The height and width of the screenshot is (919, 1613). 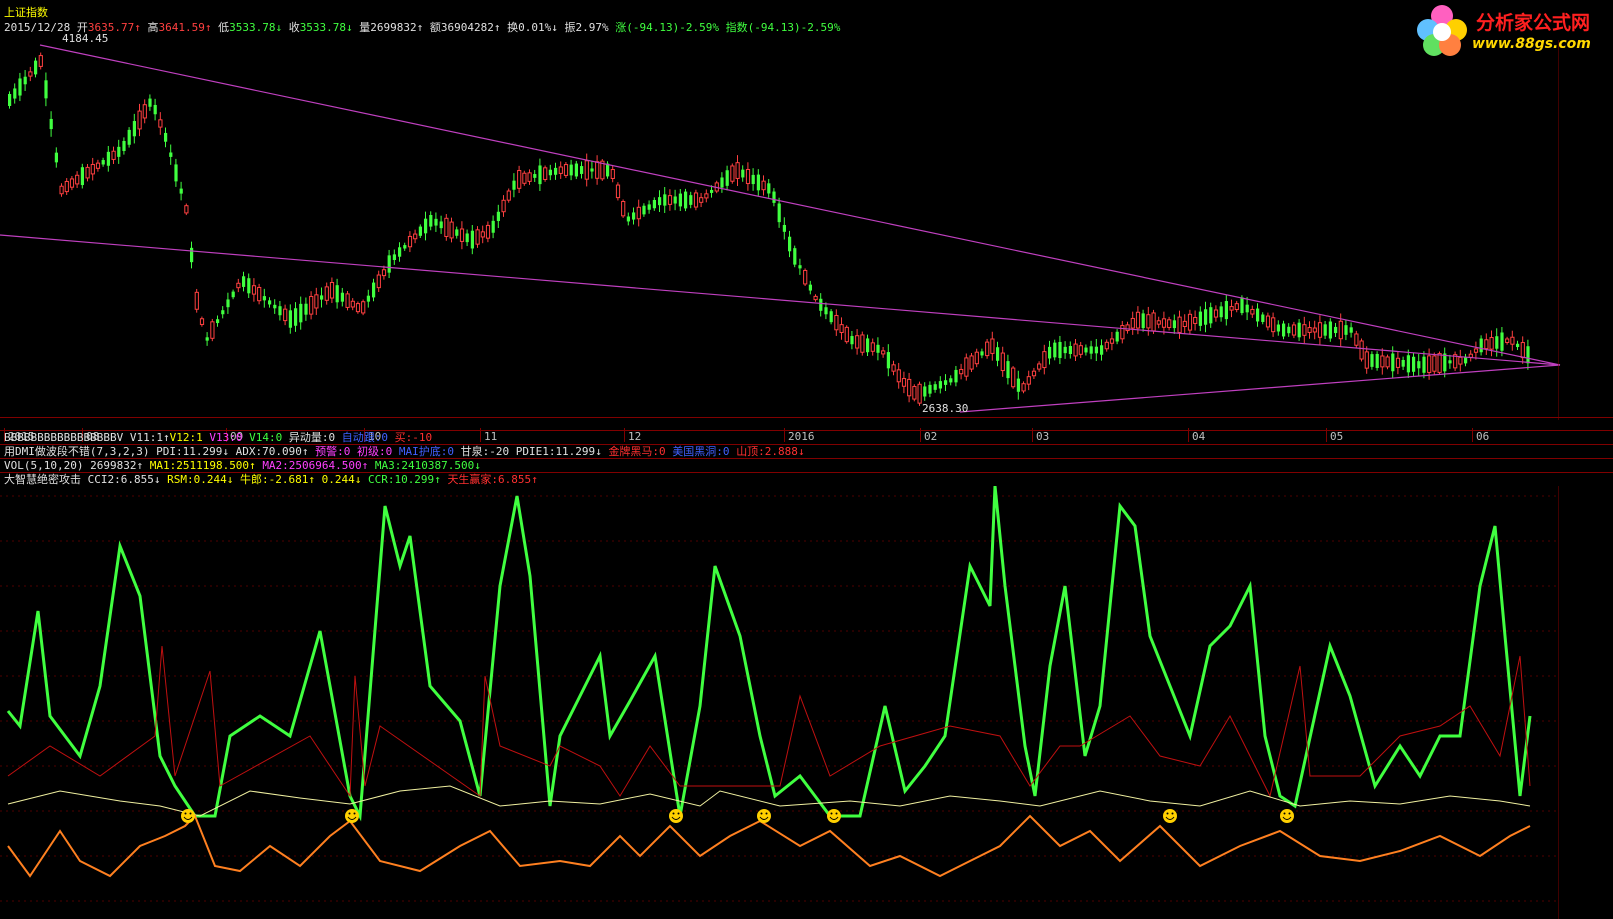 I want to click on quote-amplitude: 2.97%, so click(x=592, y=27).